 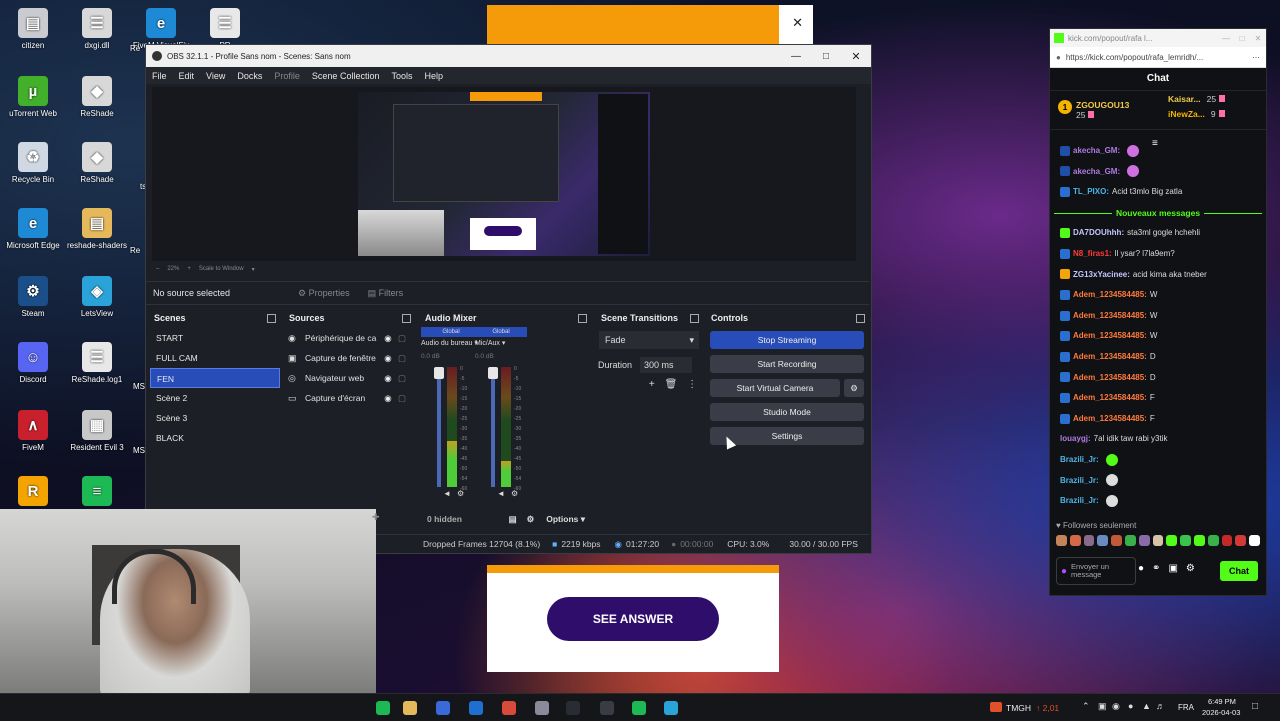 What do you see at coordinates (33, 97) in the screenshot?
I see `desktop-icon: µ uTorrent Web` at bounding box center [33, 97].